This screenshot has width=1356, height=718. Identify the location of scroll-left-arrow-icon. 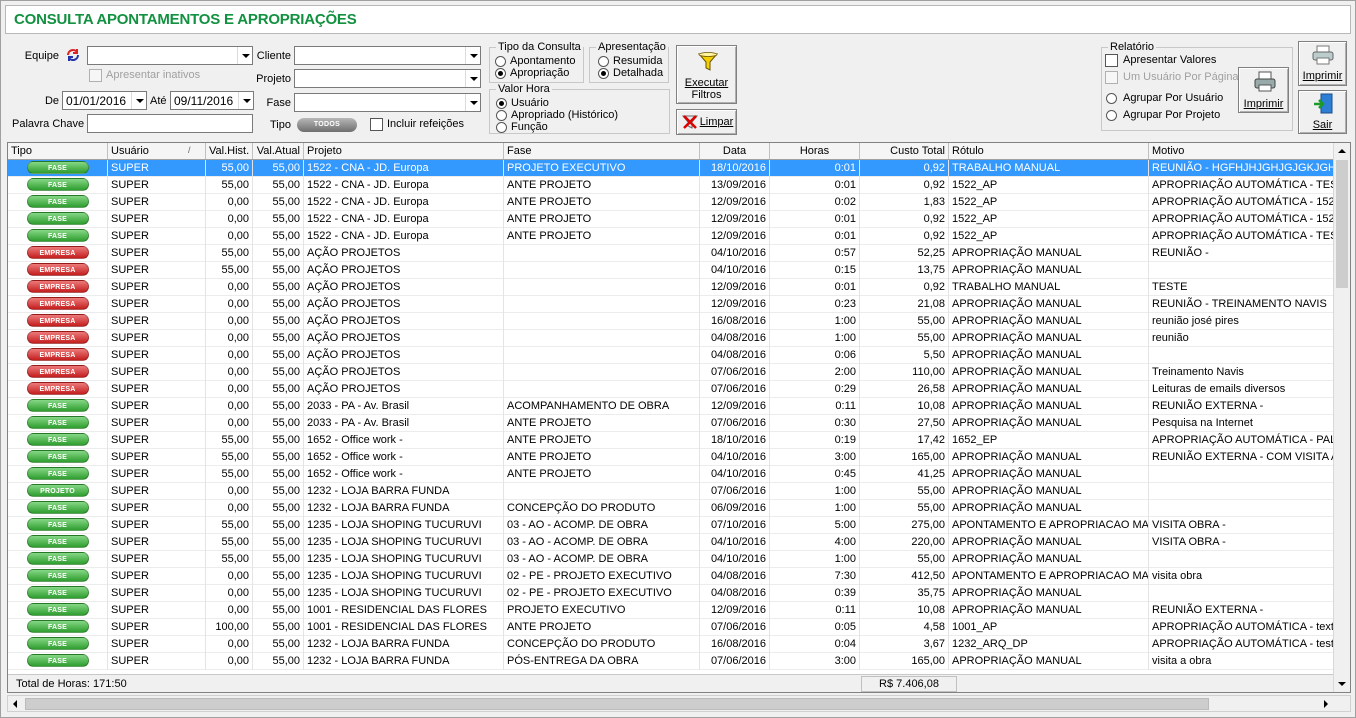
(15, 704).